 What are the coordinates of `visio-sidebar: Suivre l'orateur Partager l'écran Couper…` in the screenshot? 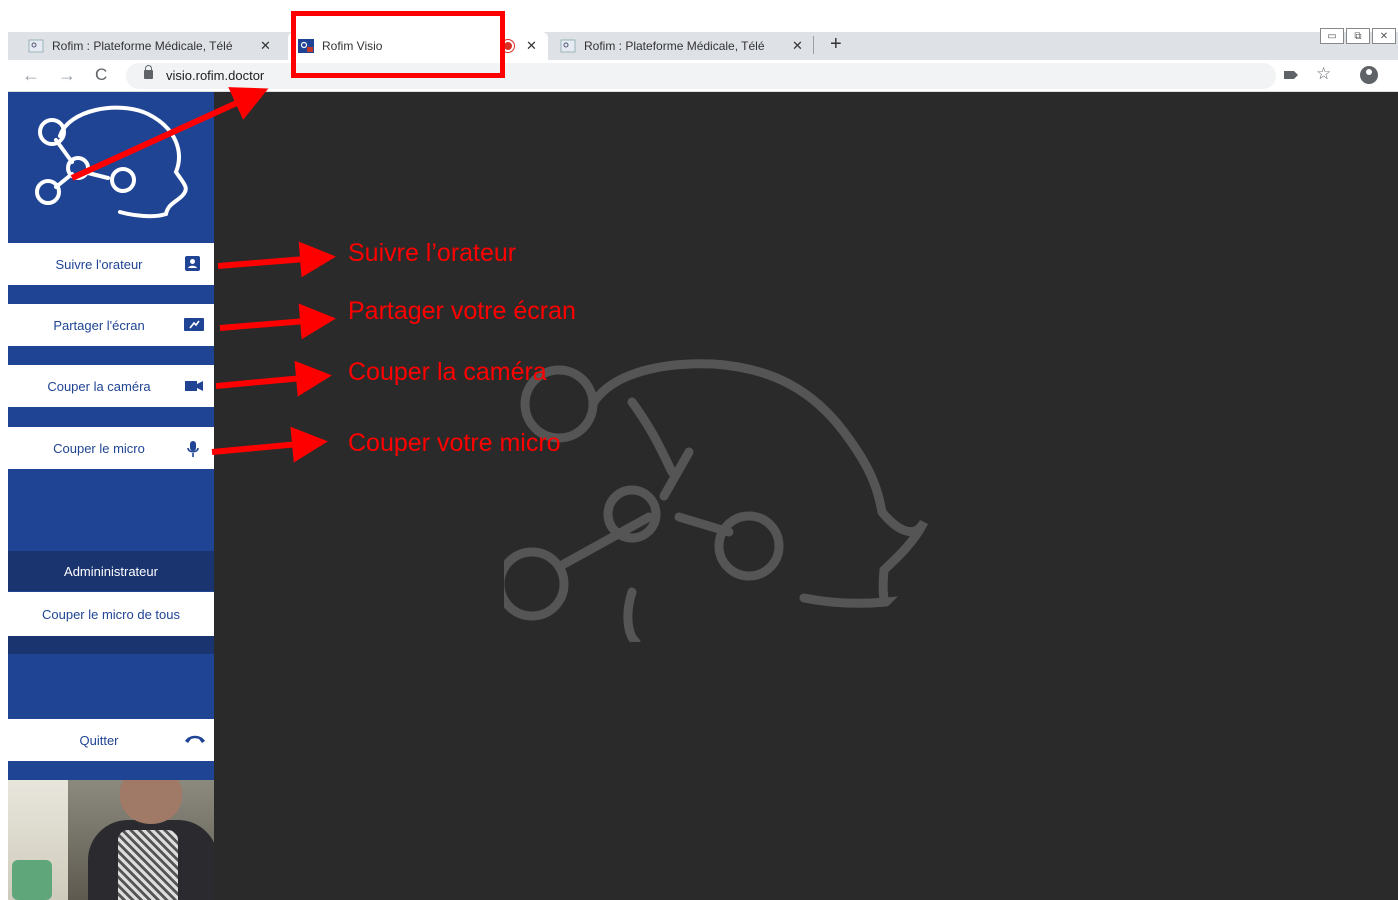 It's located at (111, 496).